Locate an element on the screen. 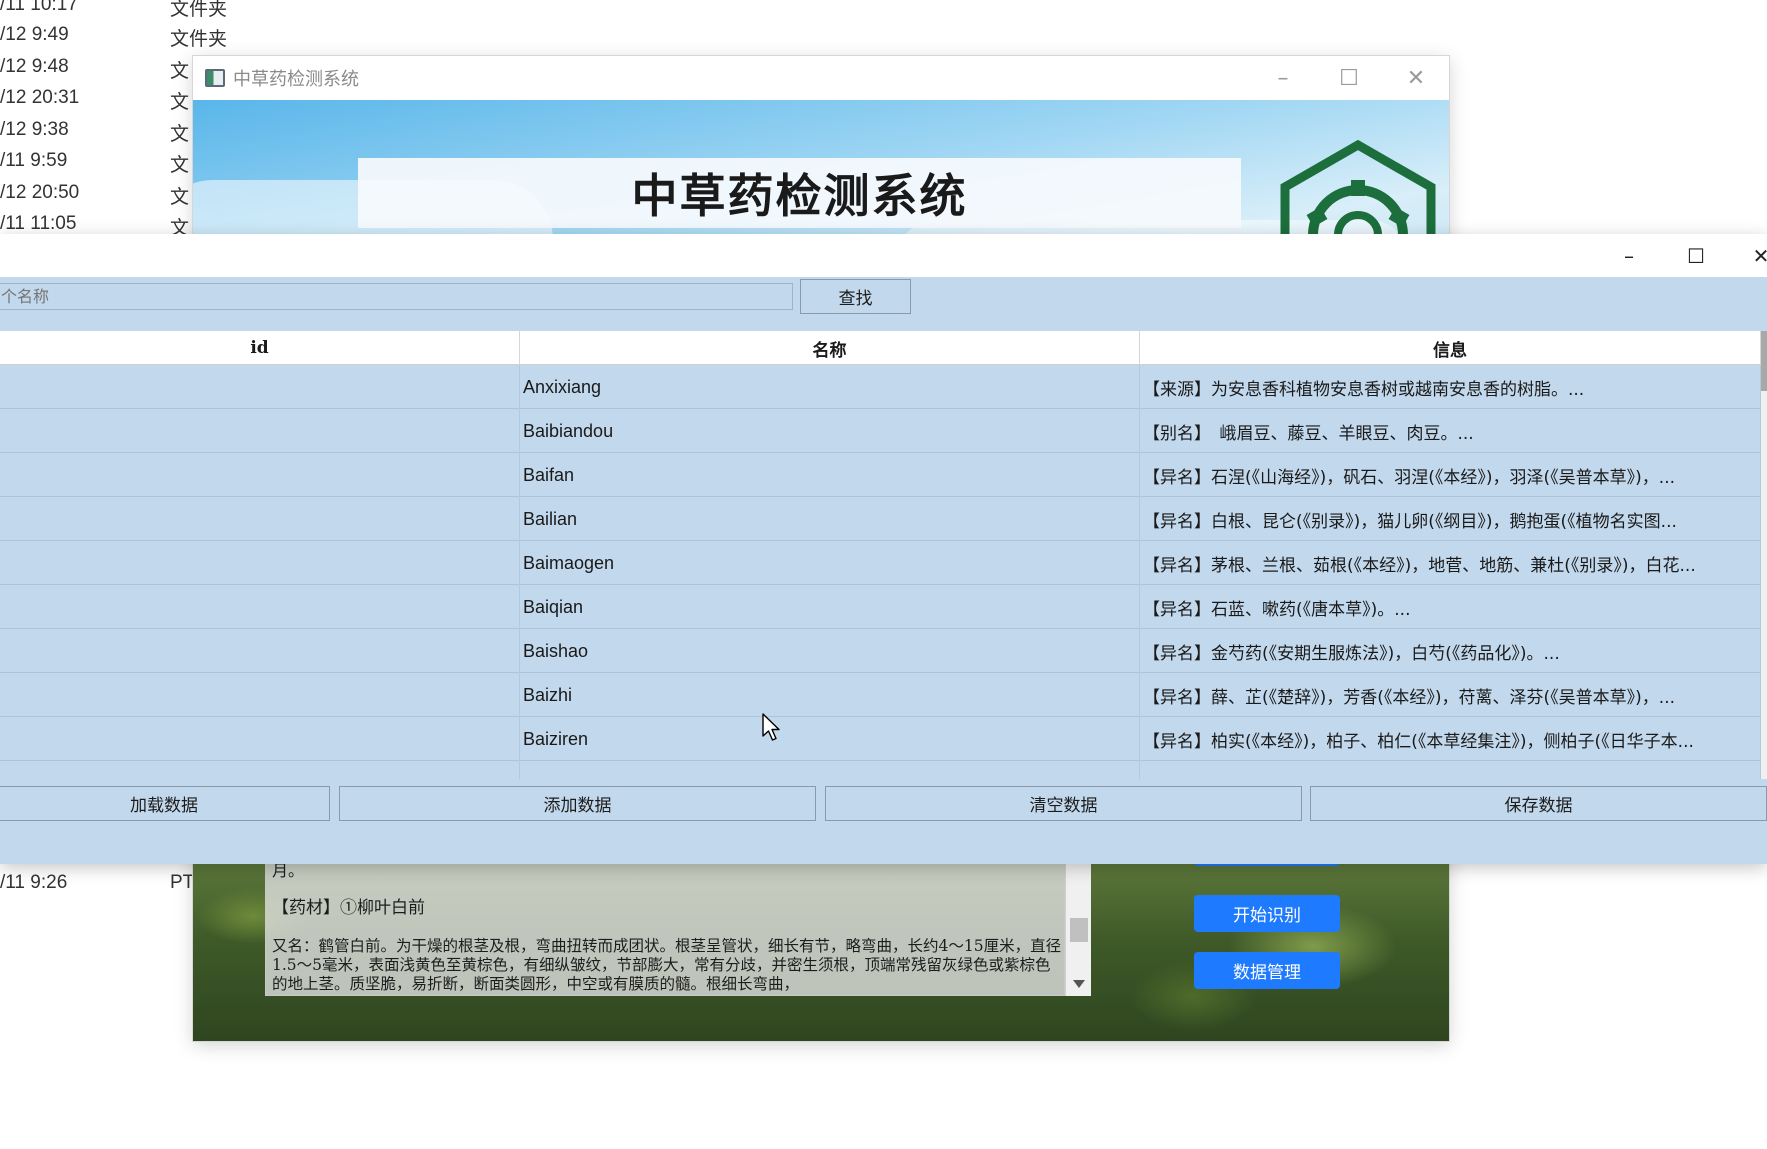 Image resolution: width=1767 pixels, height=1149 pixels. data-management-button: 数据管理 is located at coordinates (1267, 970).